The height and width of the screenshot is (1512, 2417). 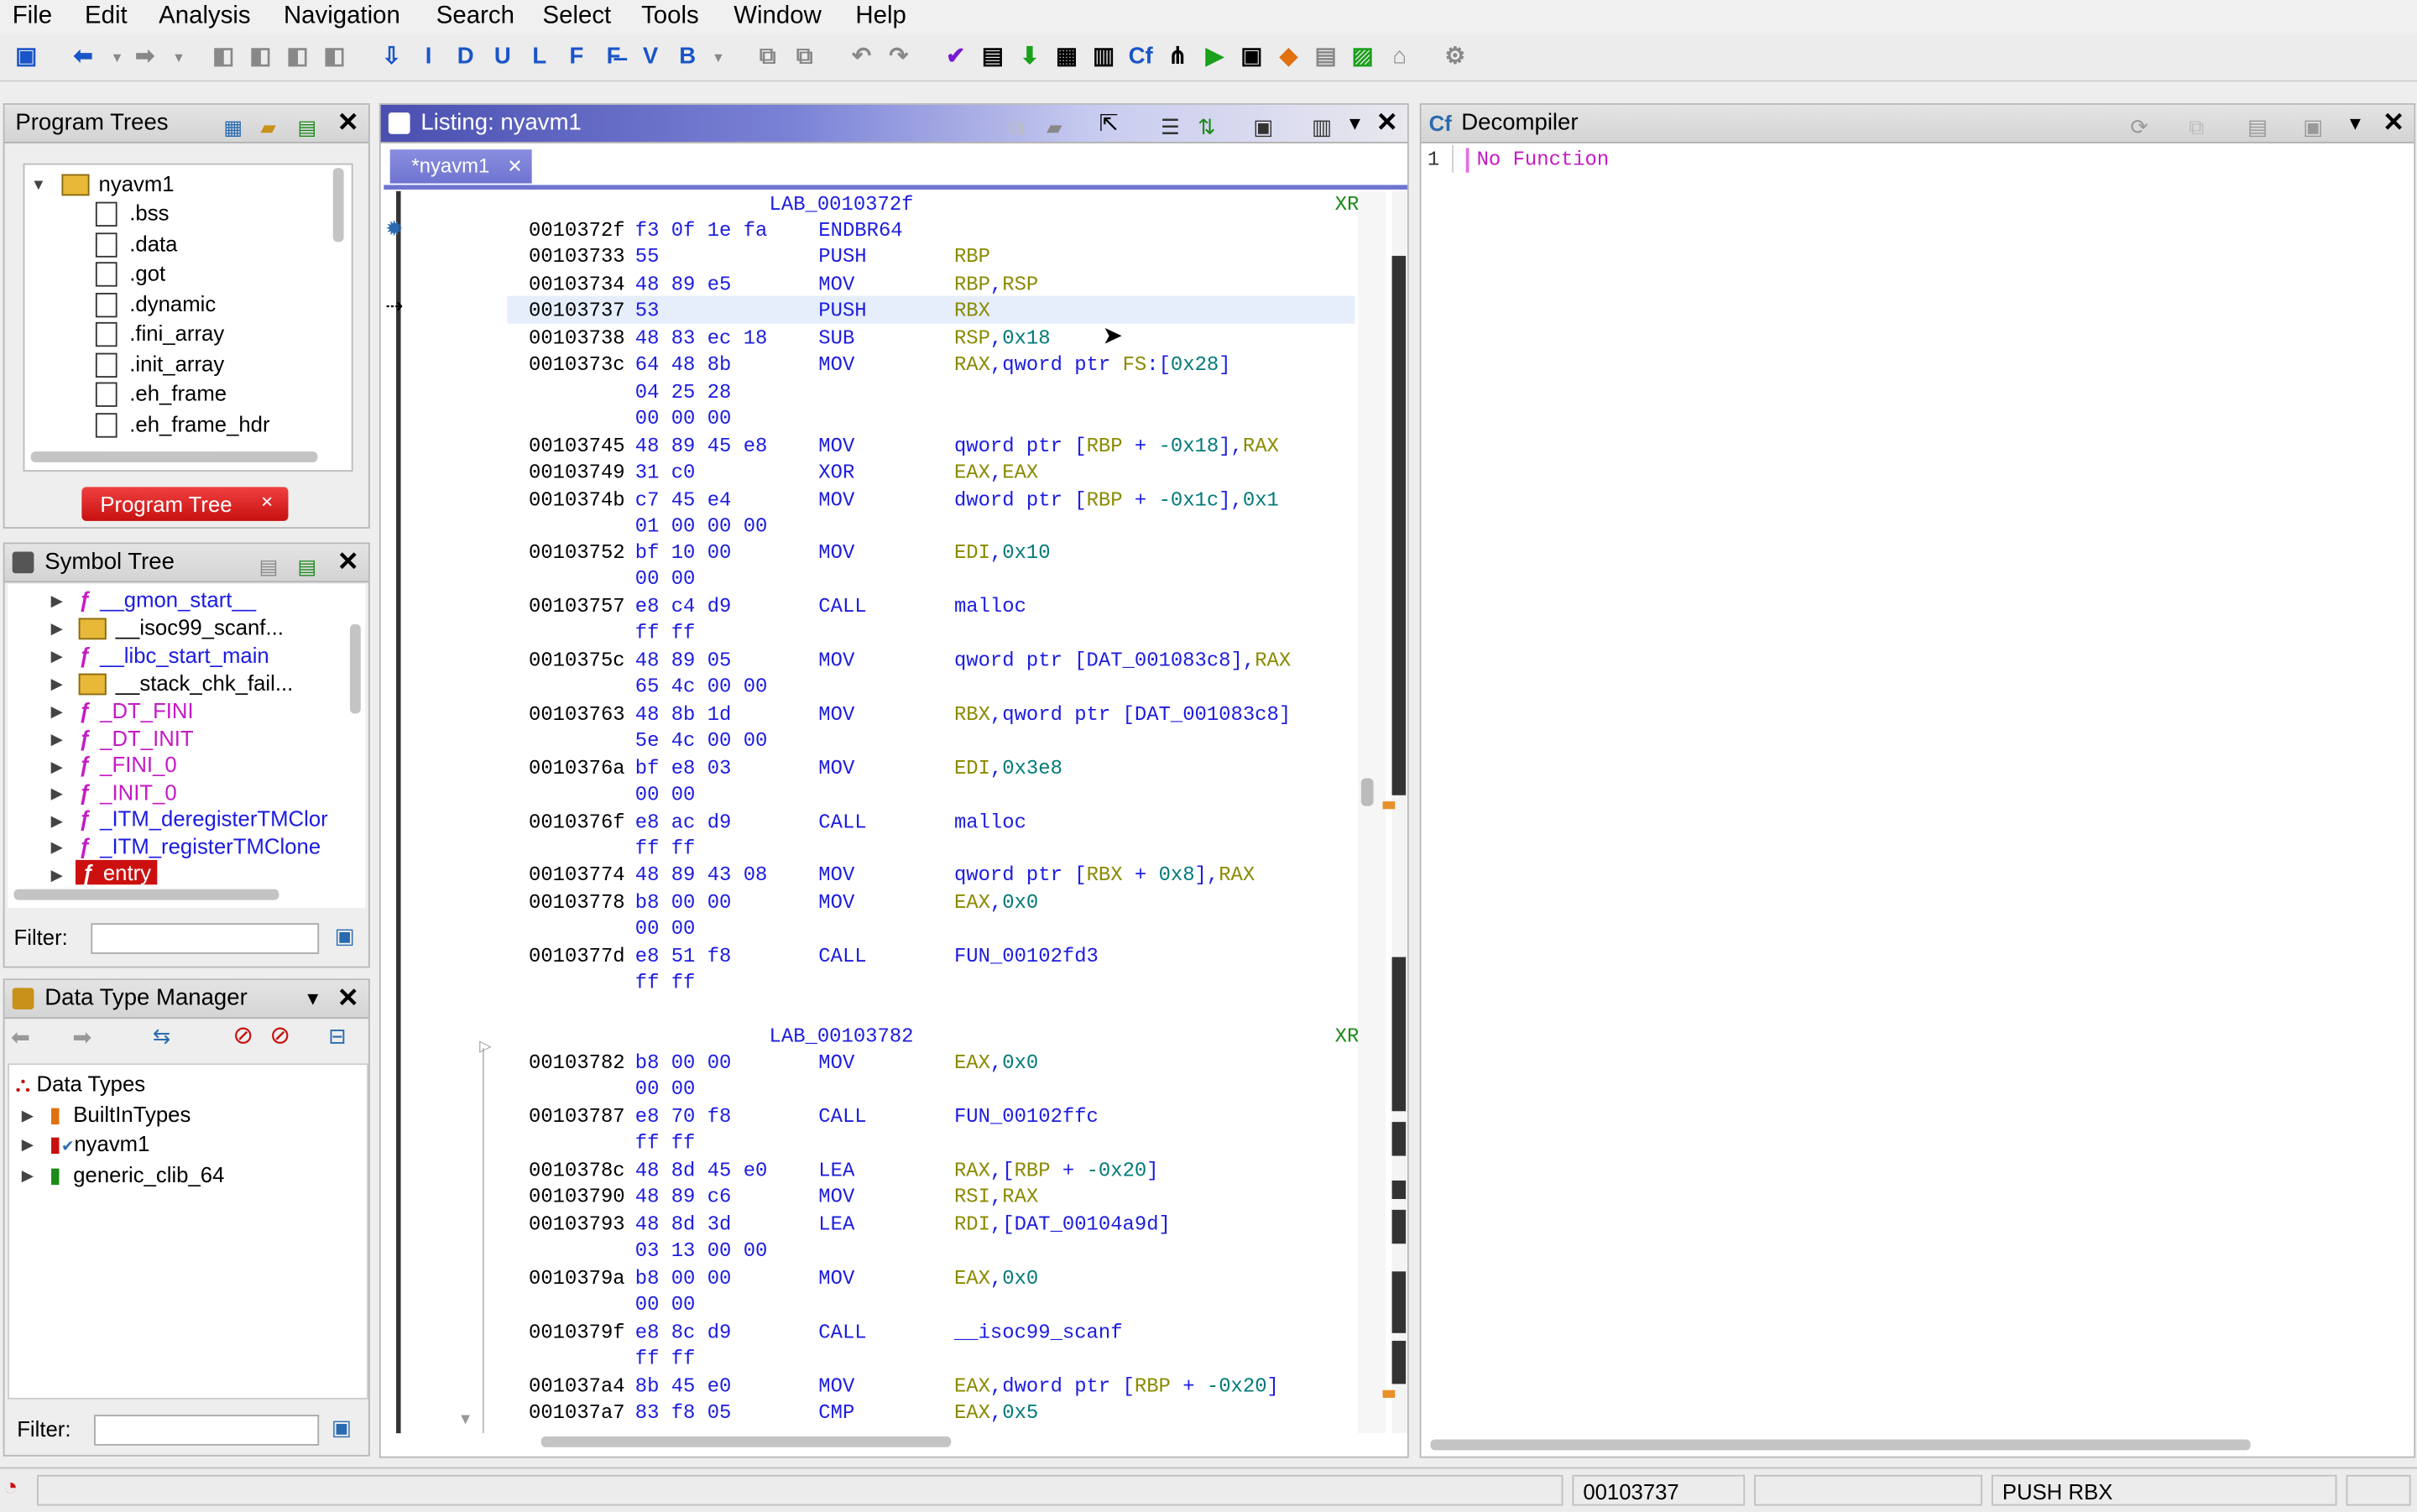 I want to click on code-operands: EDI,0x10, so click(x=1002, y=553).